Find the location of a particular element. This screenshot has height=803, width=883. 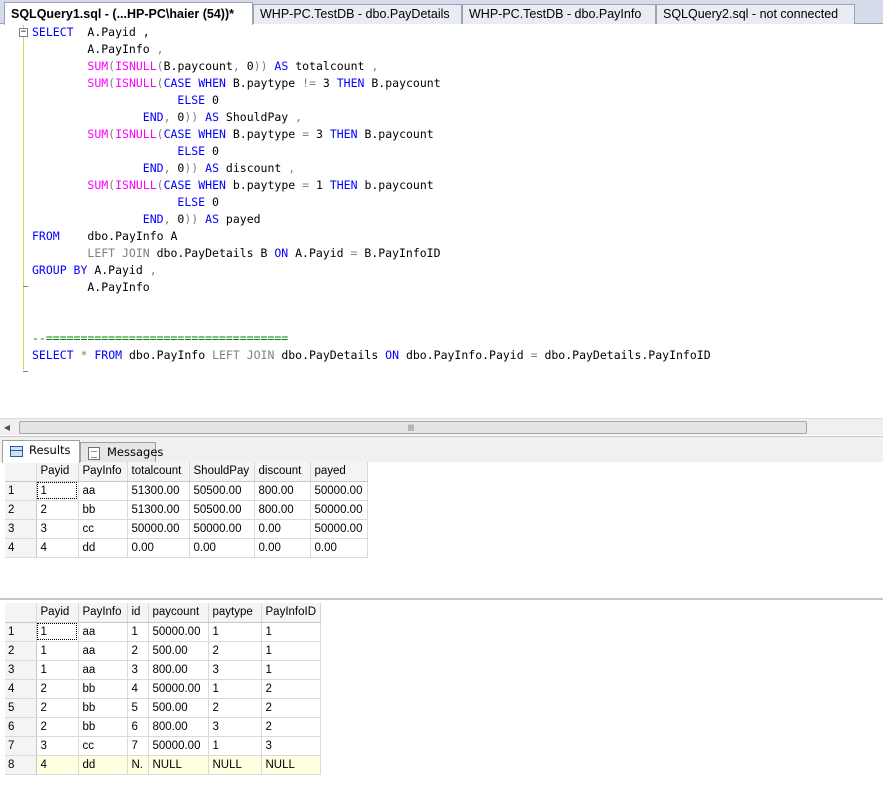

code-line: GROUP BY A.Payid , is located at coordinates (371, 270).